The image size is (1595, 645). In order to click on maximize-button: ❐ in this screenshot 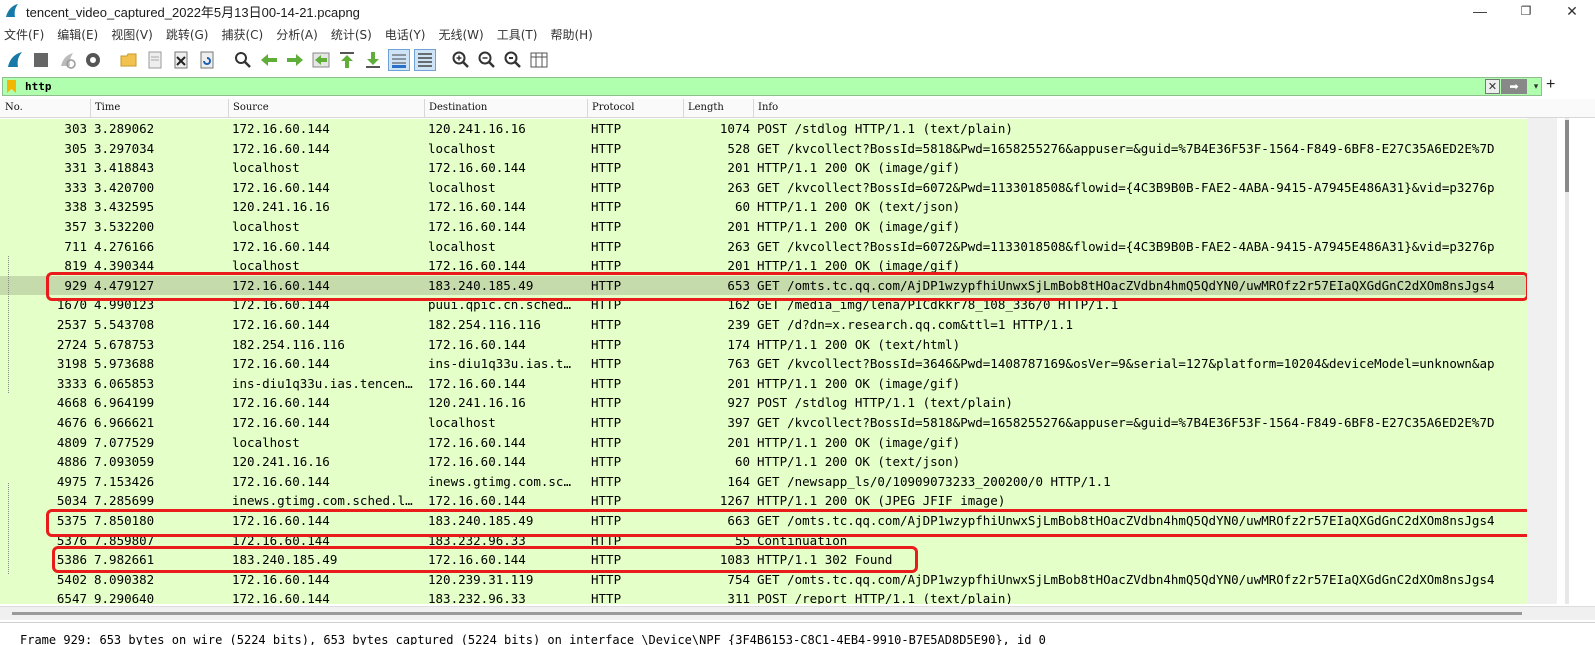, I will do `click(1526, 11)`.